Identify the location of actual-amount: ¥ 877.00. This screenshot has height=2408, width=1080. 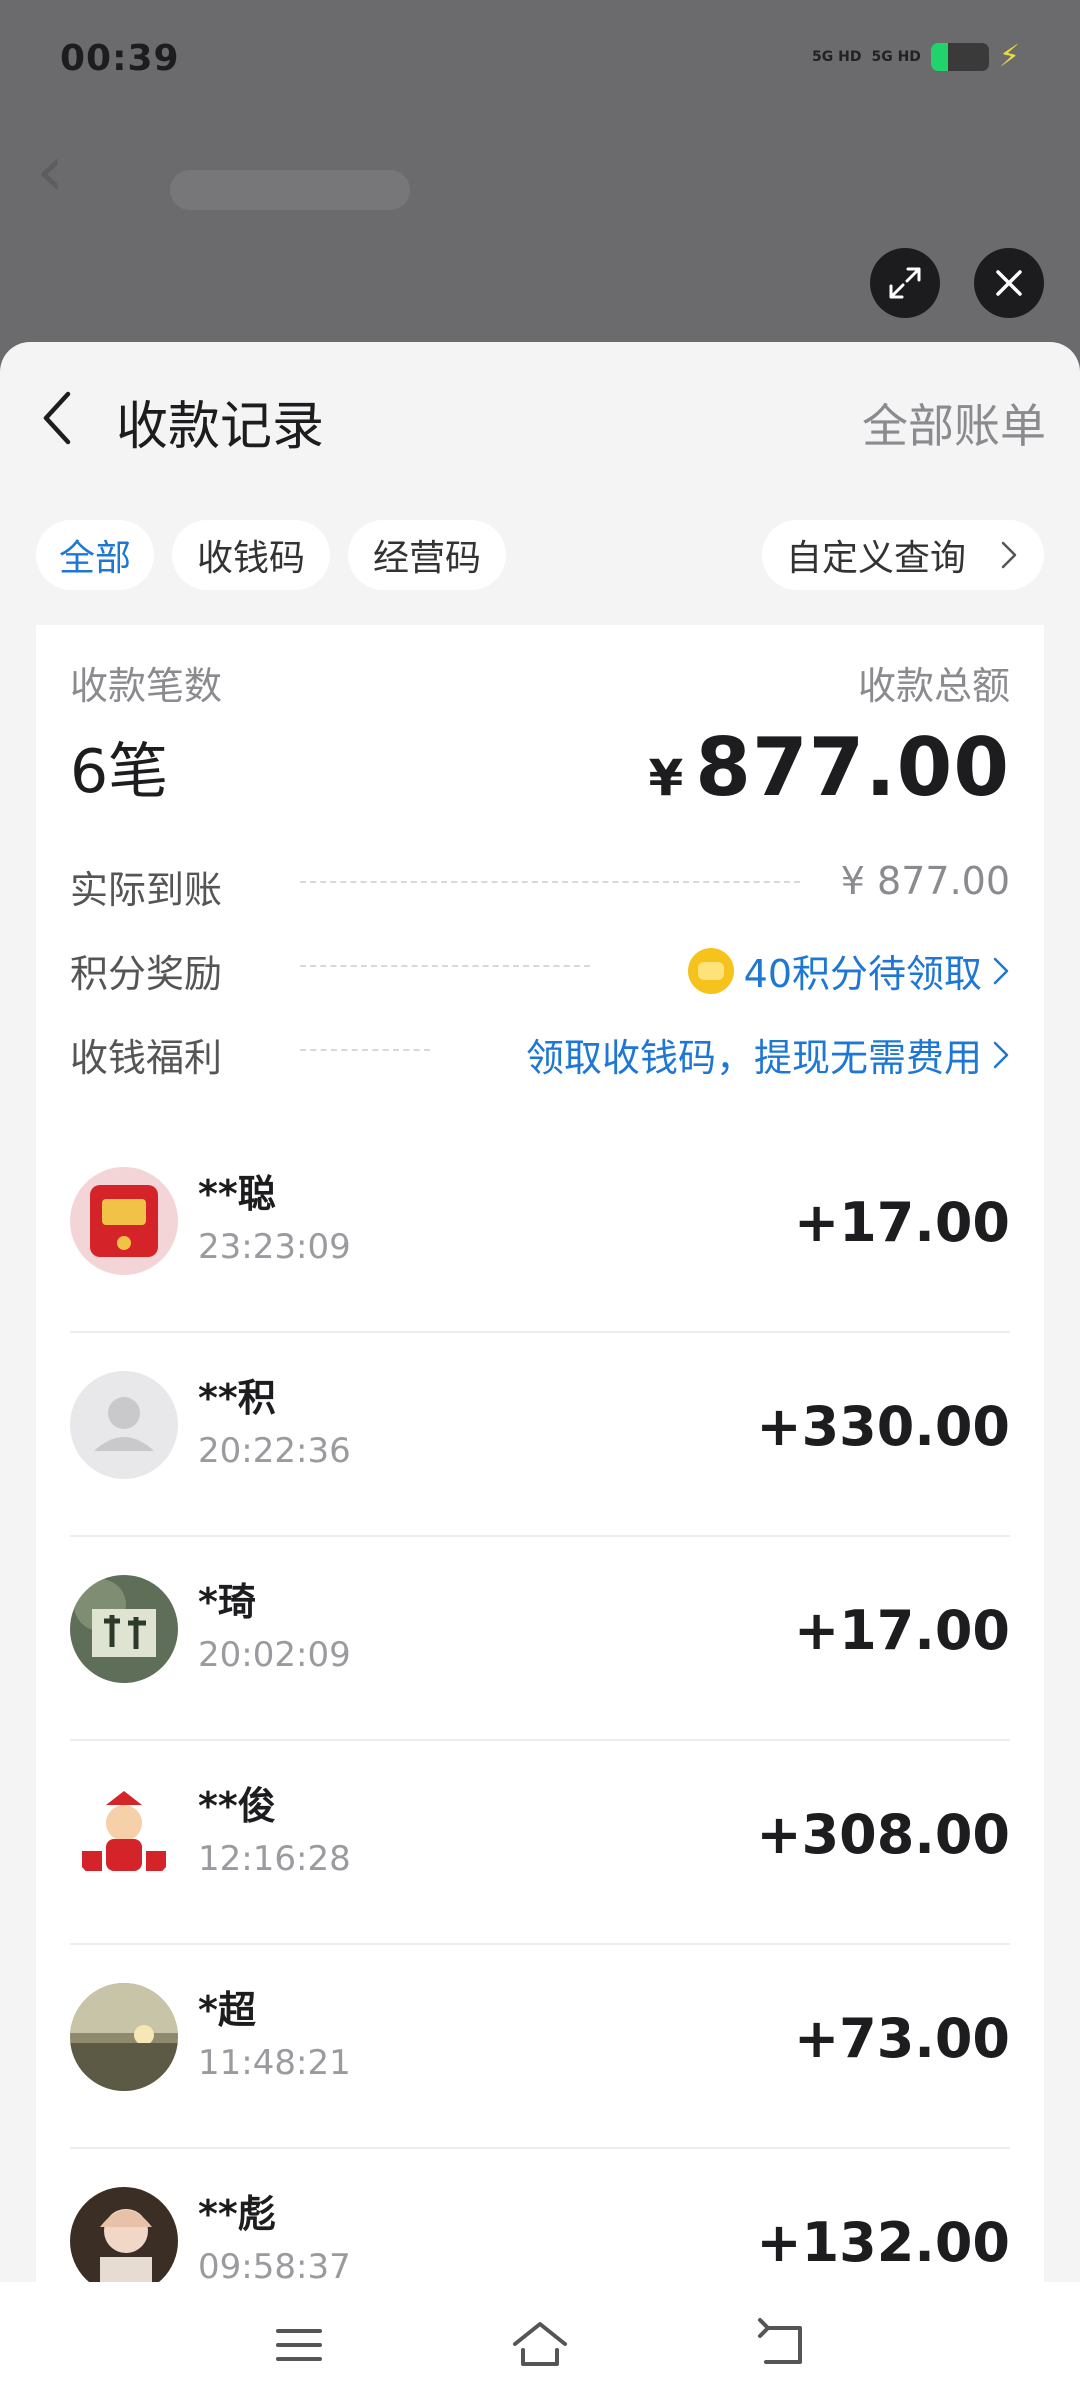
(925, 881).